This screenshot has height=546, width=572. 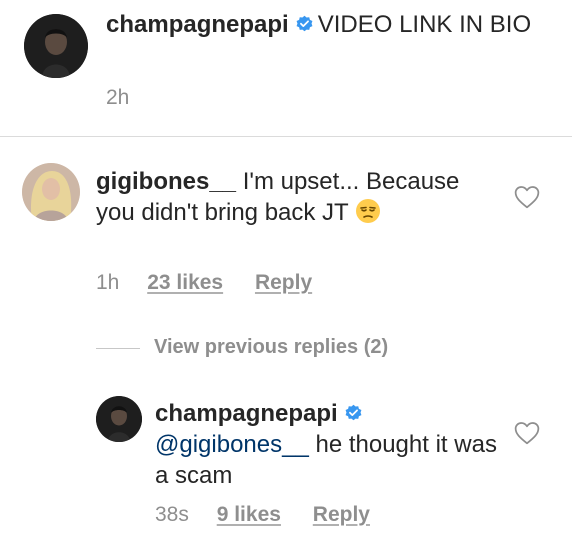 What do you see at coordinates (271, 347) in the screenshot?
I see `view-previous-replies-button: View previous replies (2)` at bounding box center [271, 347].